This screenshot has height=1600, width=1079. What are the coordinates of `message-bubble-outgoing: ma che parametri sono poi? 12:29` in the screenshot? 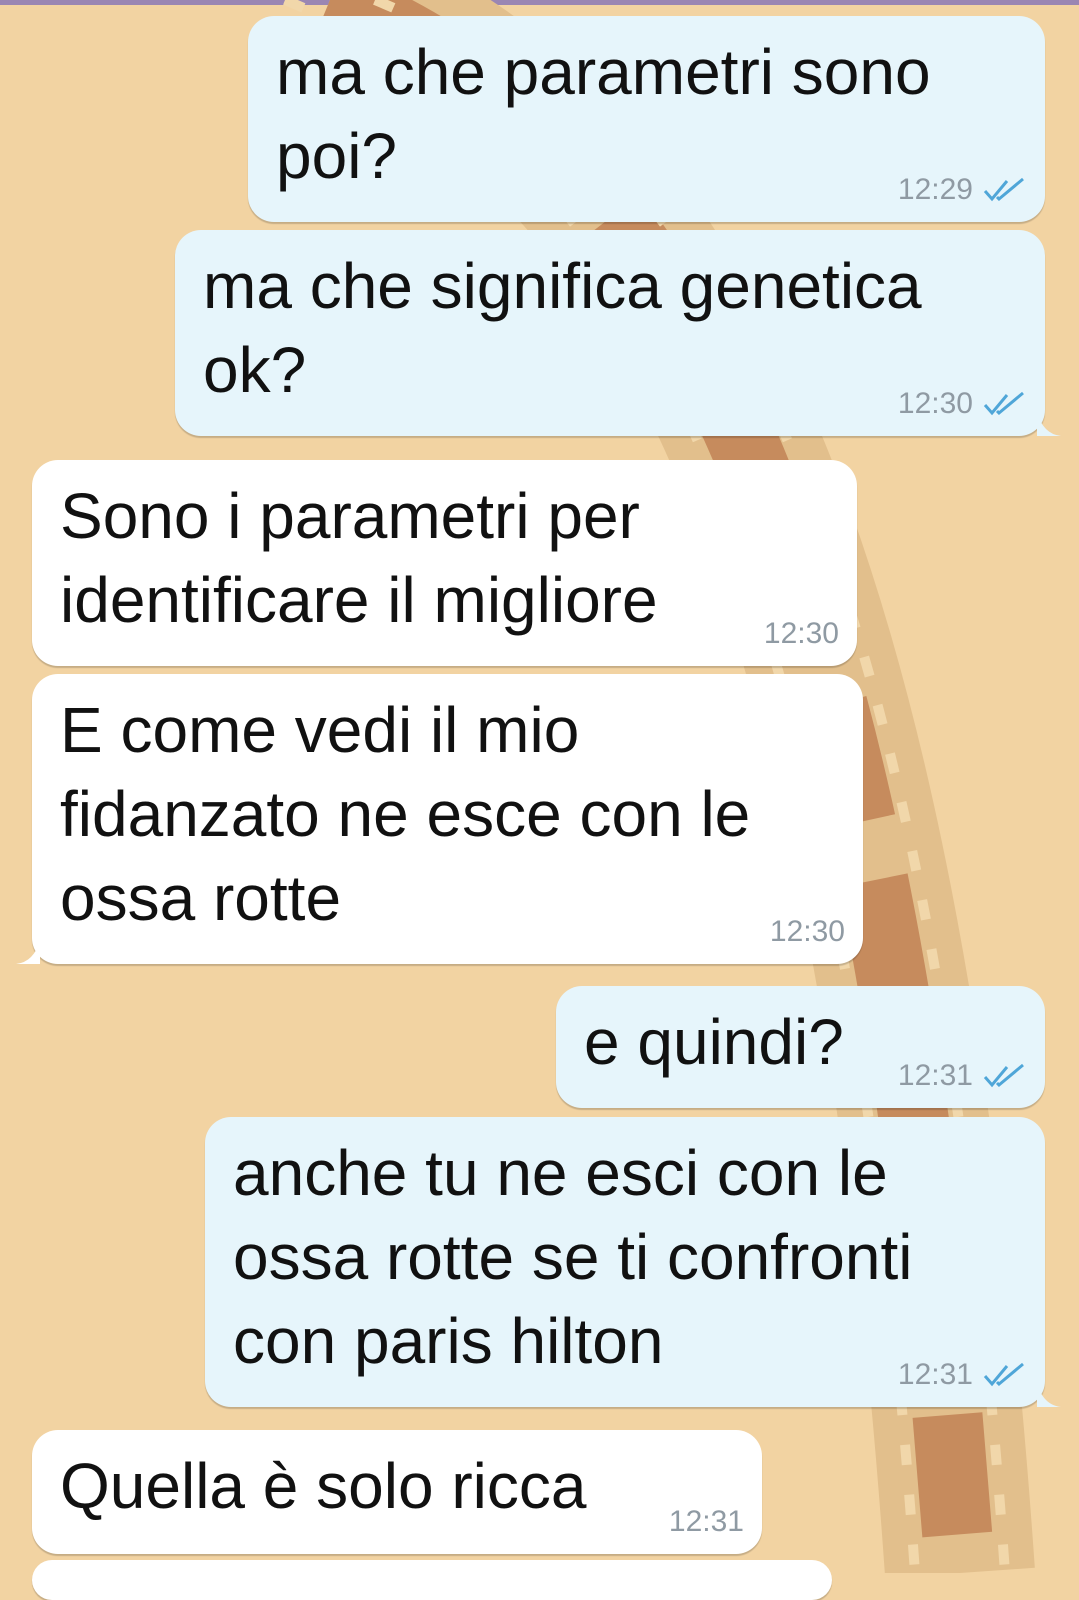 It's located at (646, 119).